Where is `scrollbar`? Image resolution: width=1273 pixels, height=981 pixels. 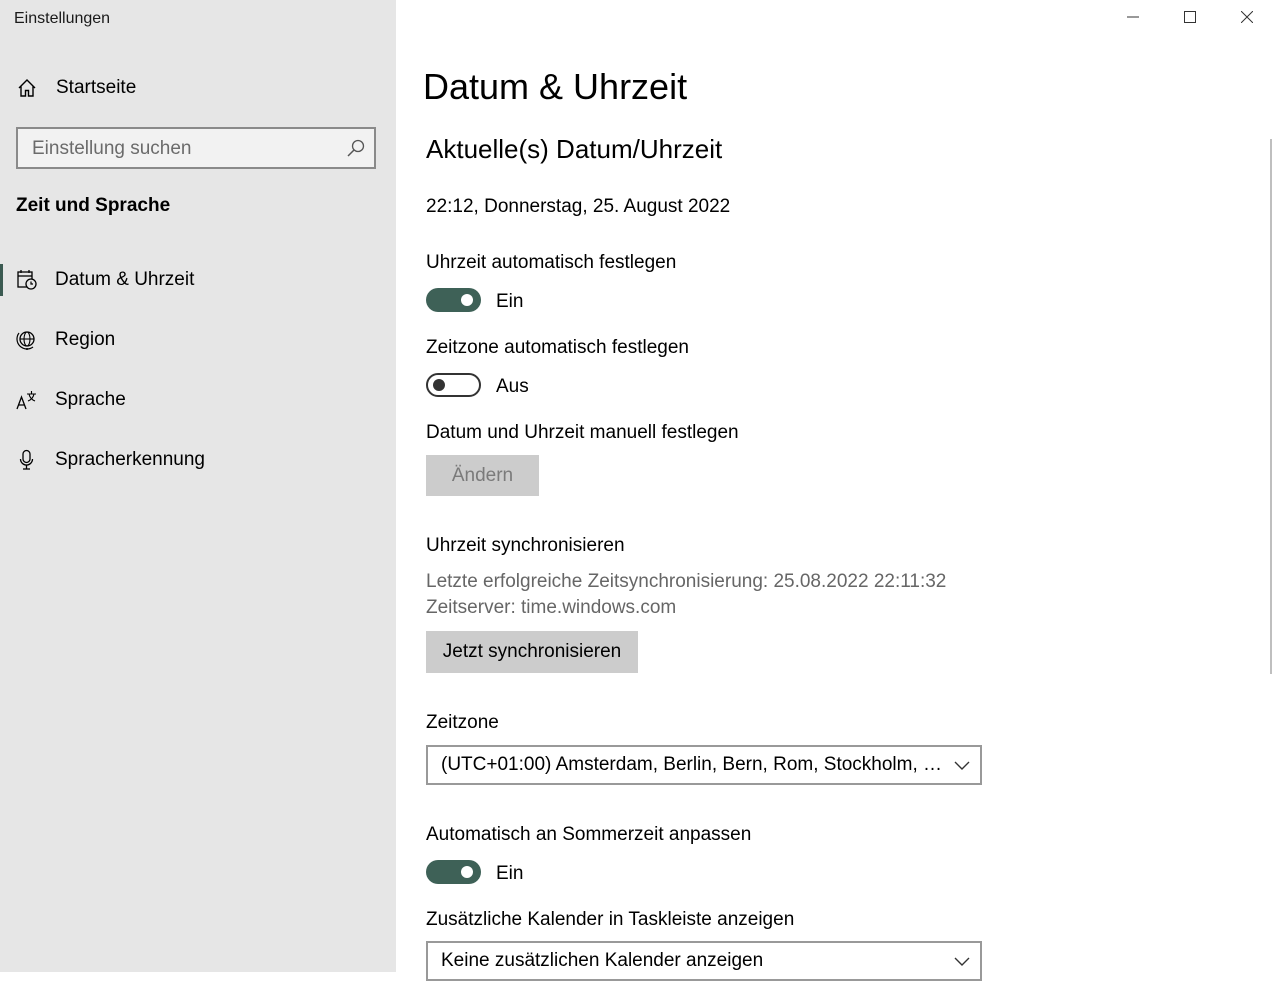
scrollbar is located at coordinates (1271, 406).